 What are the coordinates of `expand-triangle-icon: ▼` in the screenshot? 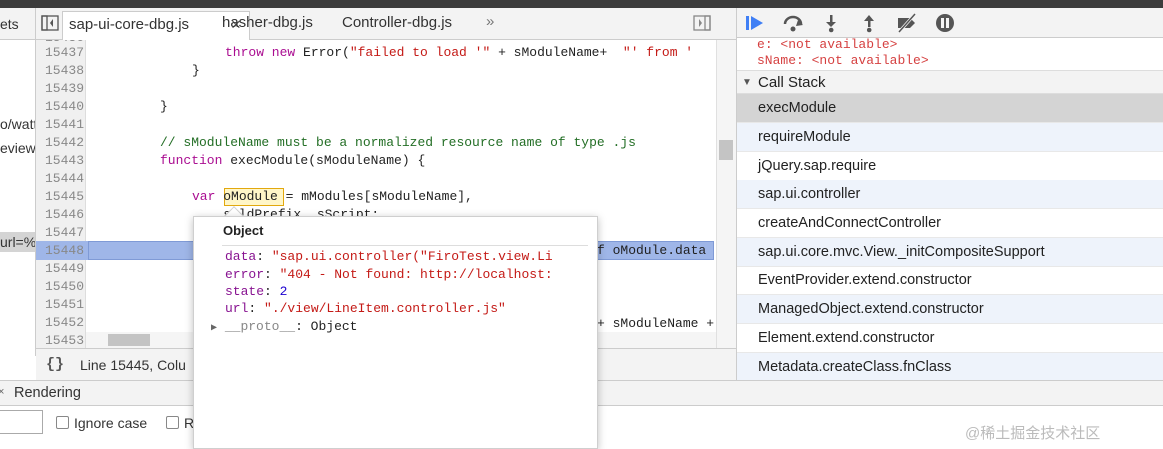 It's located at (747, 82).